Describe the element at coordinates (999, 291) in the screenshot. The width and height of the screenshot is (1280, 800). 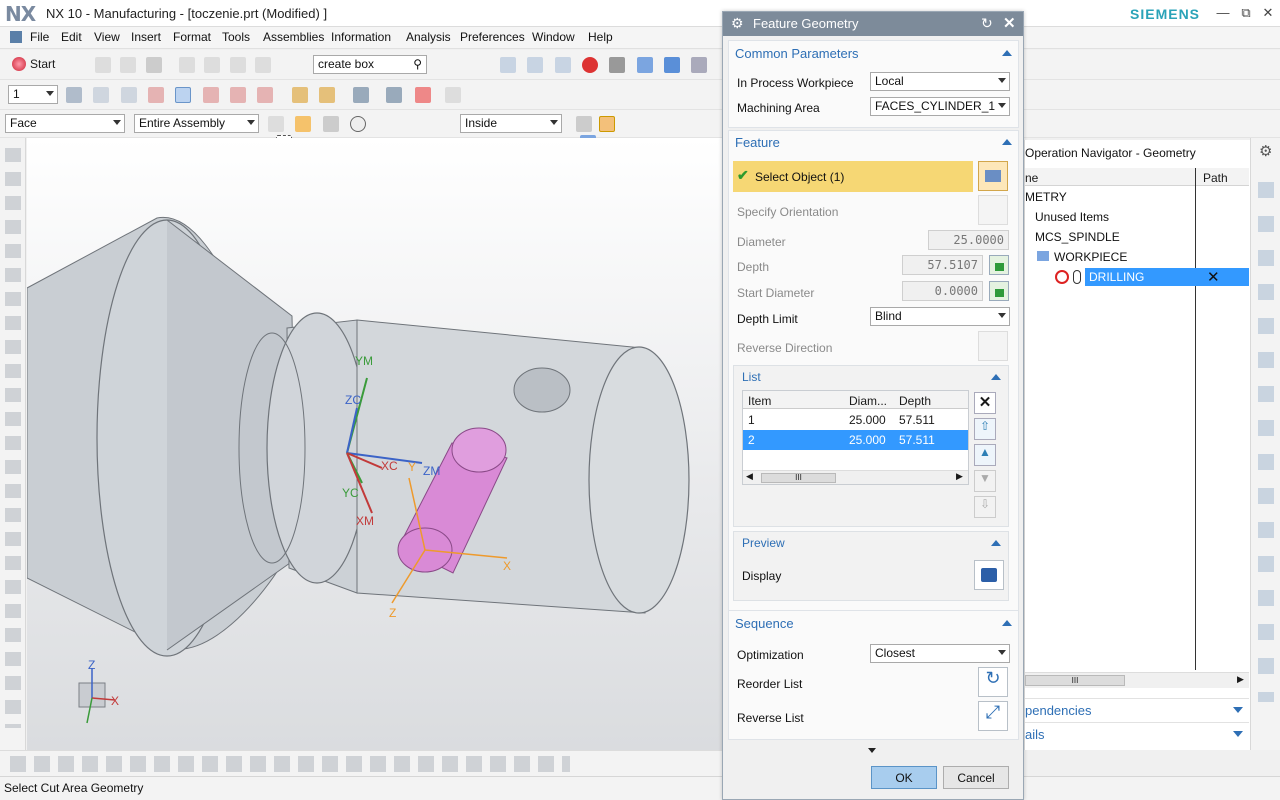
I see `start-diameter-lock-icon` at that location.